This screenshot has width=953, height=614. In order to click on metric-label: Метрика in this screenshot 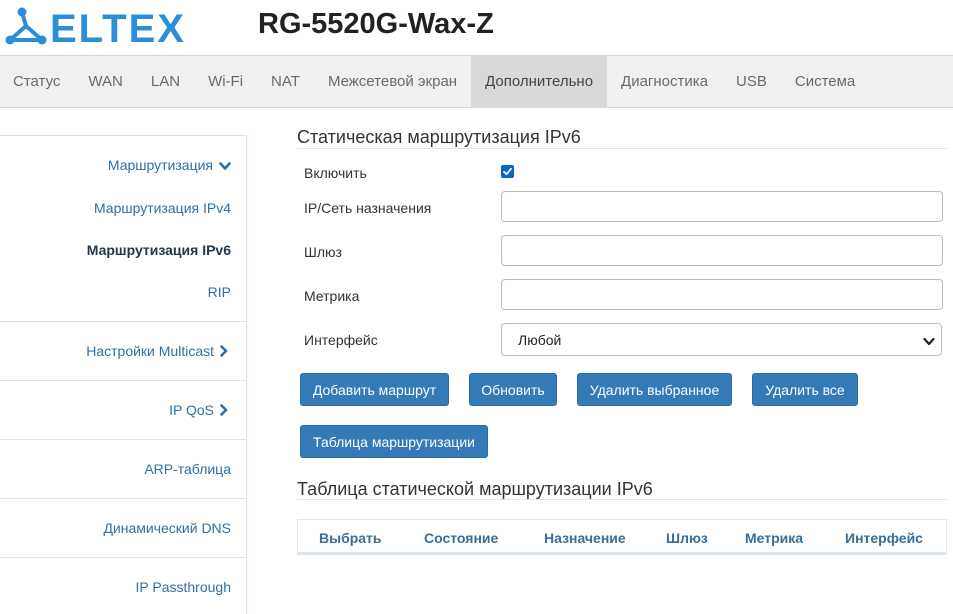, I will do `click(332, 296)`.